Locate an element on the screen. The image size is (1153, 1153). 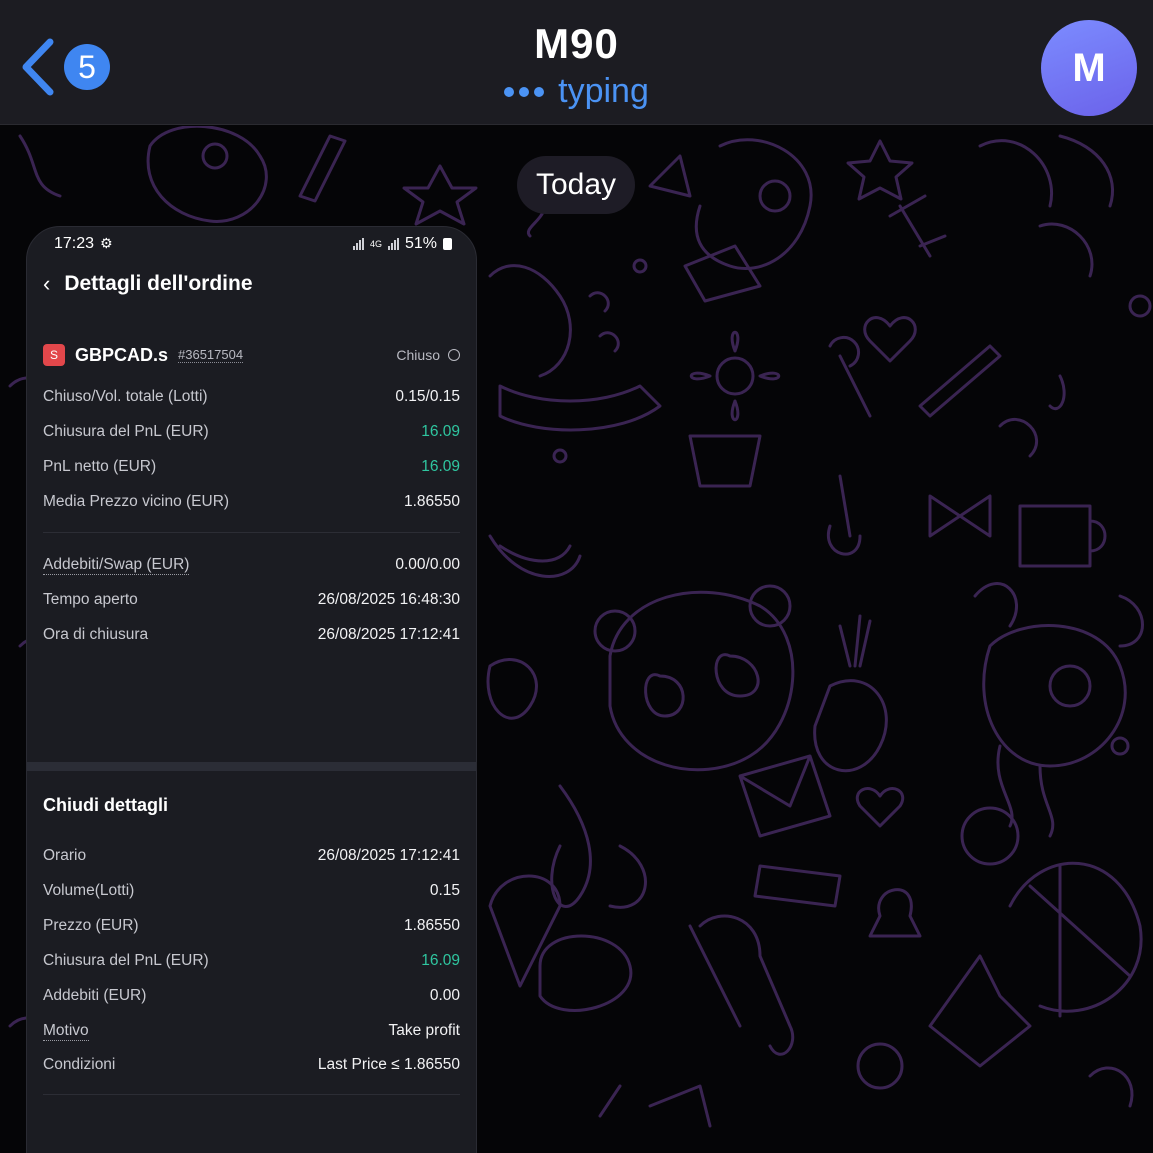
symbol-name: GBPCAD.s is located at coordinates (122, 354).